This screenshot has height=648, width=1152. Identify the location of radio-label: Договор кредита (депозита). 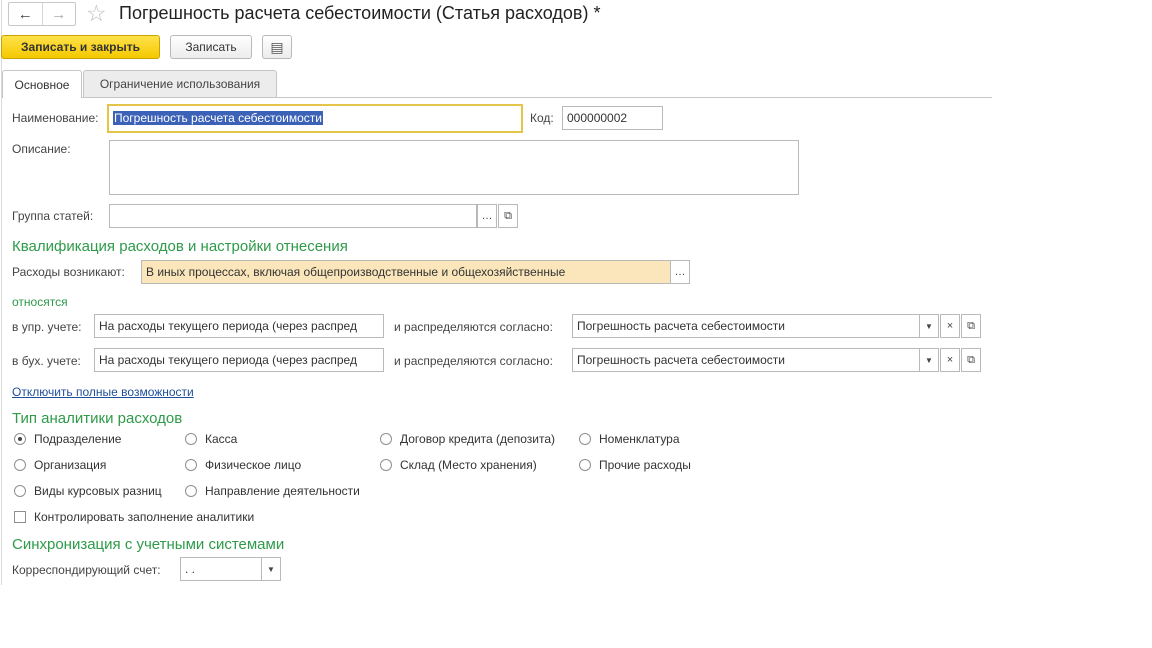
(477, 439).